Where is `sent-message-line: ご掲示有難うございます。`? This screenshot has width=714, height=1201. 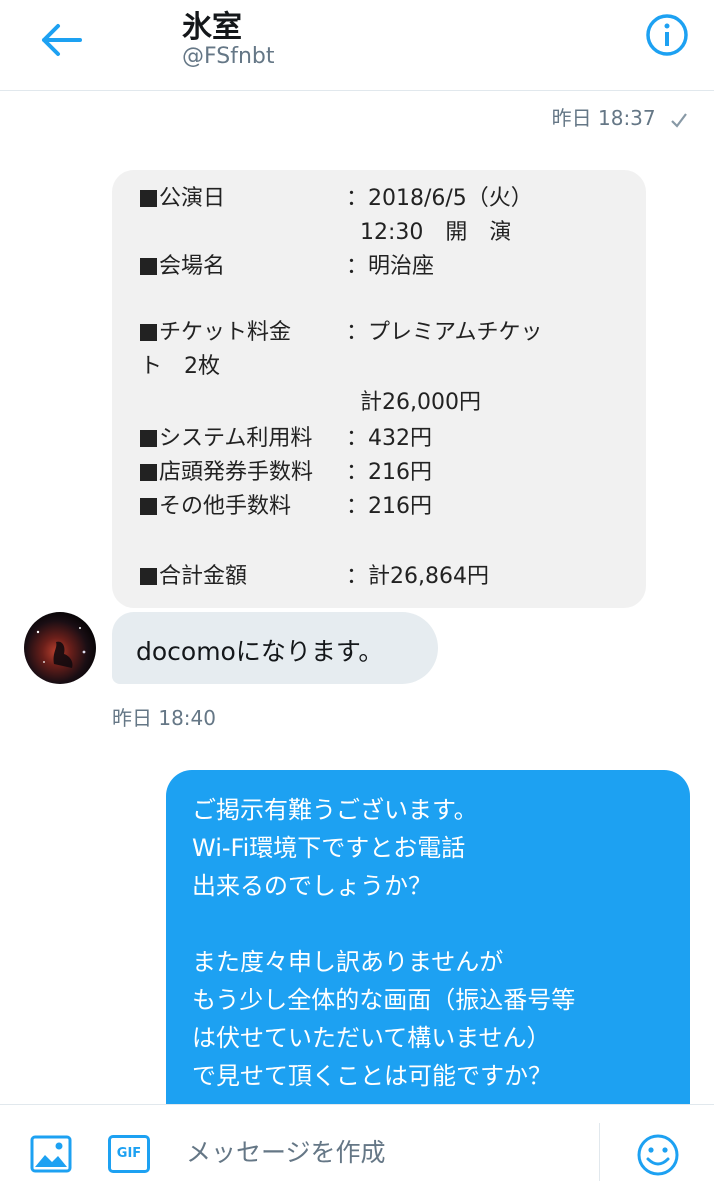
sent-message-line: ご掲示有難うございます。 is located at coordinates (335, 810).